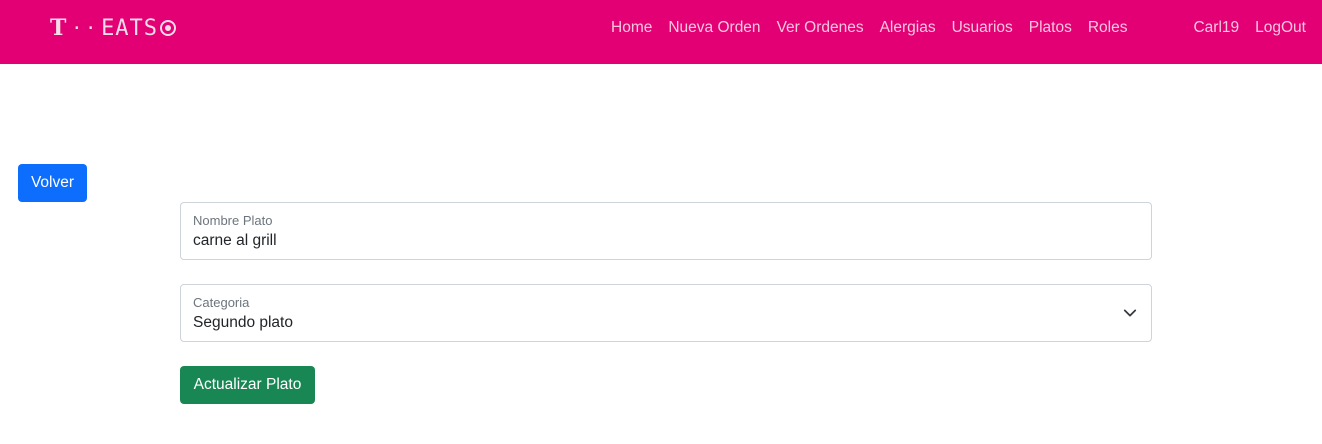  Describe the element at coordinates (1280, 28) in the screenshot. I see `nav-logout-link: LogOut` at that location.